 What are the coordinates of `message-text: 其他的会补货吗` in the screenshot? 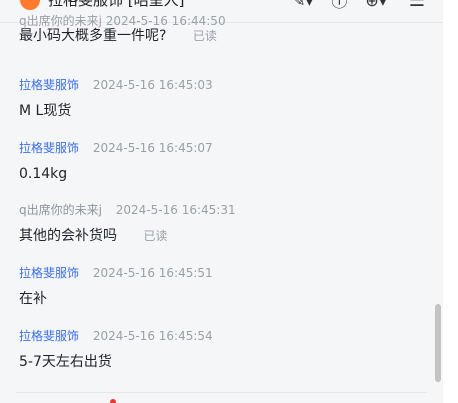 It's located at (68, 236).